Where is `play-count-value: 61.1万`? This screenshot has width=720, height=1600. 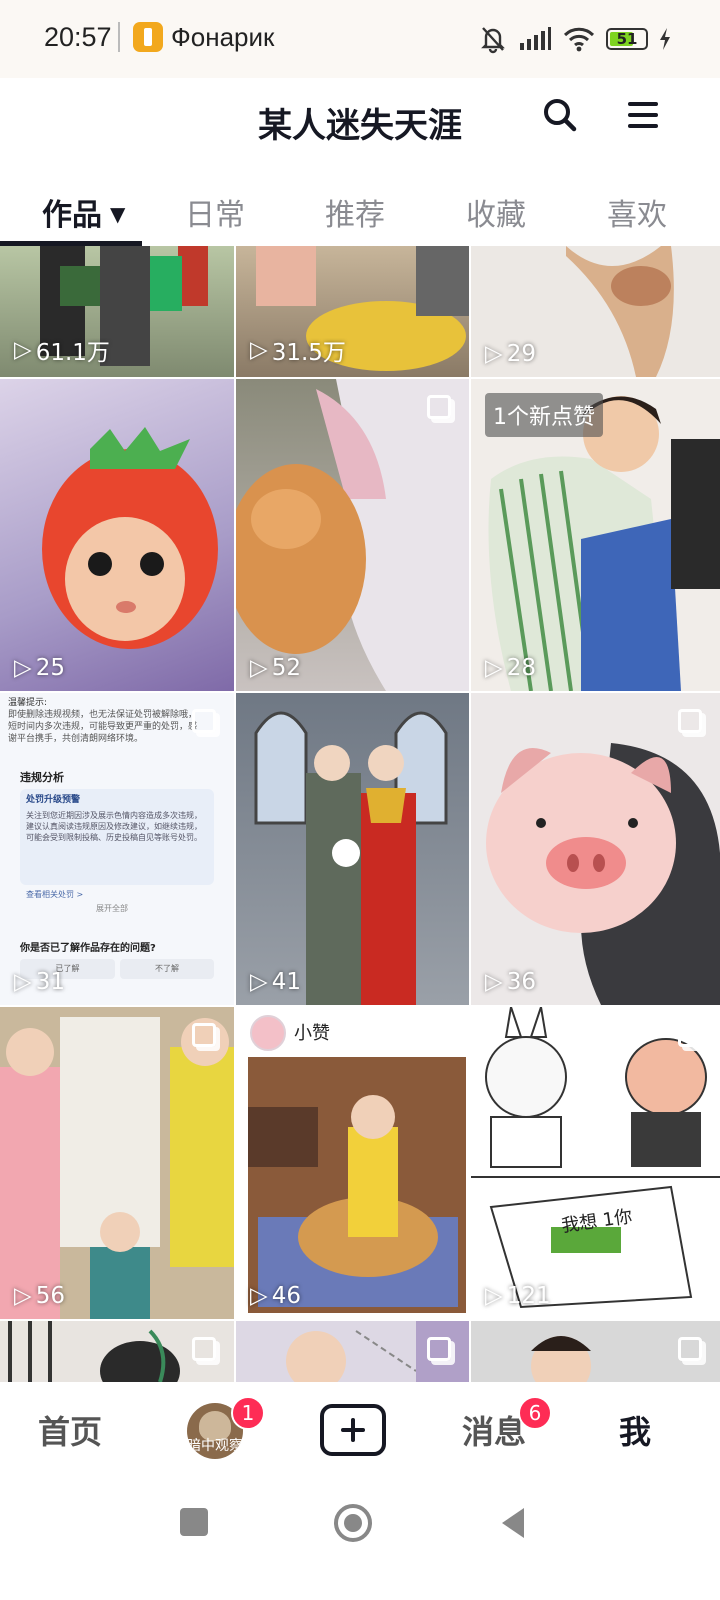 play-count-value: 61.1万 is located at coordinates (72, 353).